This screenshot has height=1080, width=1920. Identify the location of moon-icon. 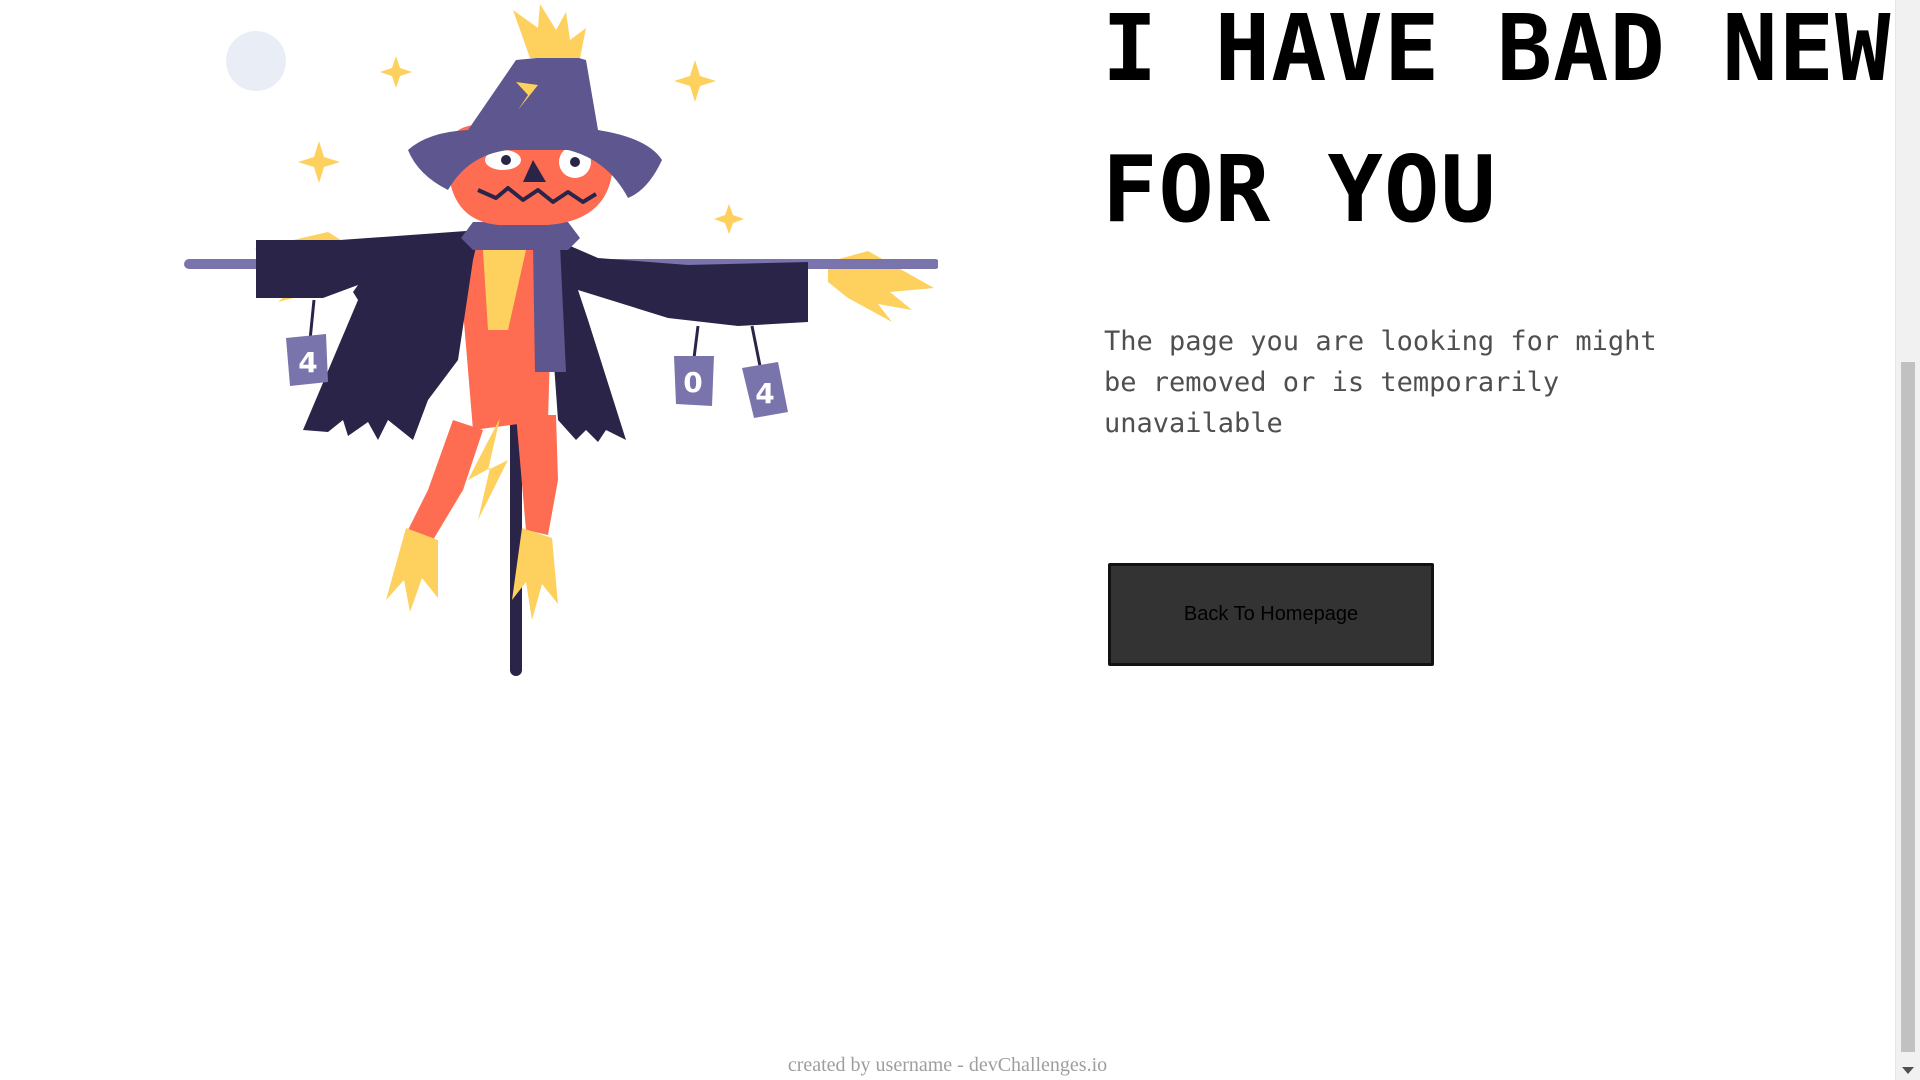
(256, 61).